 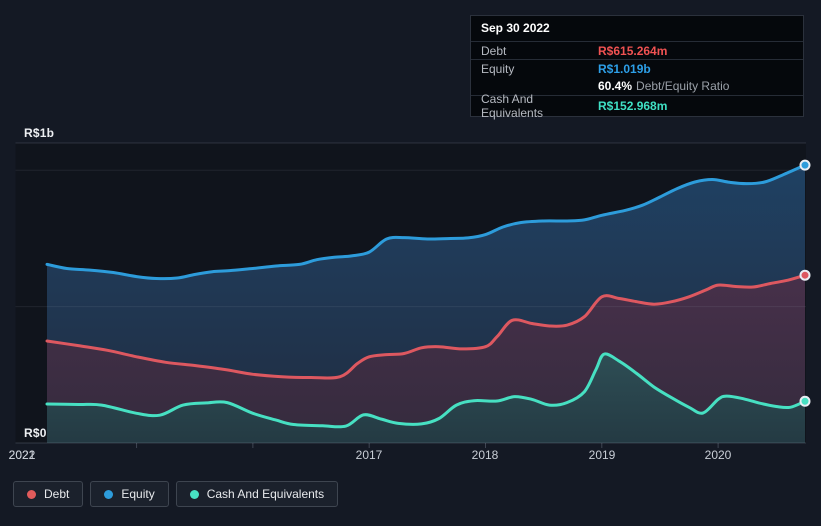 What do you see at coordinates (31, 494) in the screenshot?
I see `debt-dot-icon` at bounding box center [31, 494].